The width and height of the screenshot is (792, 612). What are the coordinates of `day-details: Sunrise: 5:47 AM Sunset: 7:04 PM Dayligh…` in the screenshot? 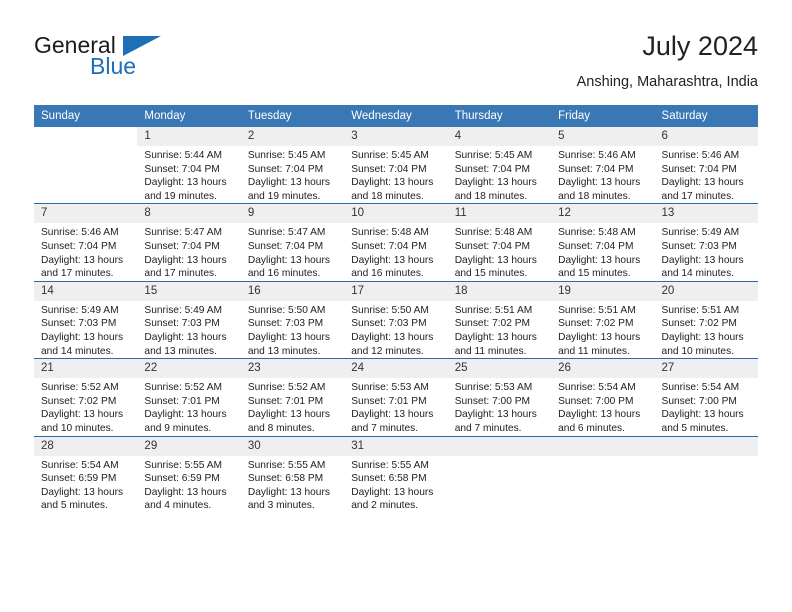 It's located at (188, 251).